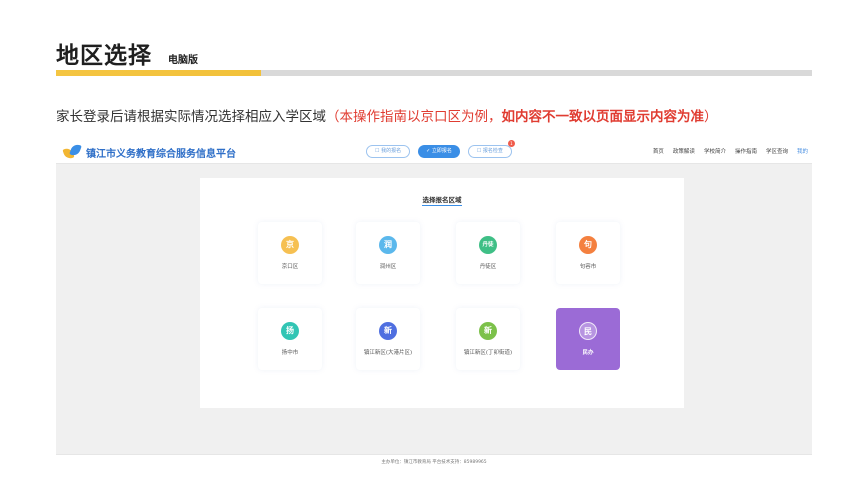 This screenshot has width=864, height=486. What do you see at coordinates (746, 151) in the screenshot?
I see `nav-guide: 操作指南` at bounding box center [746, 151].